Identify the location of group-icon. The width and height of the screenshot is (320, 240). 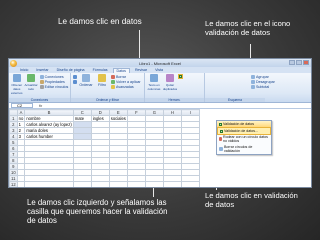
(253, 77).